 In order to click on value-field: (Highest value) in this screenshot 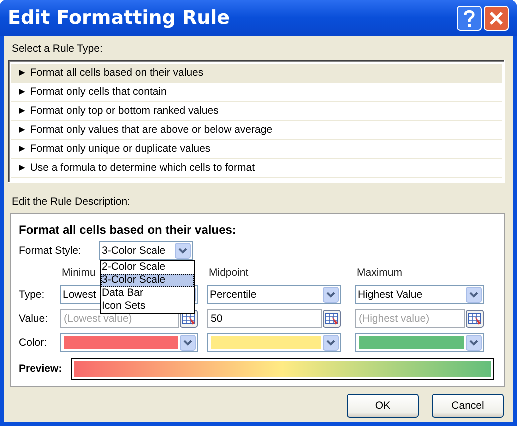, I will do `click(410, 318)`.